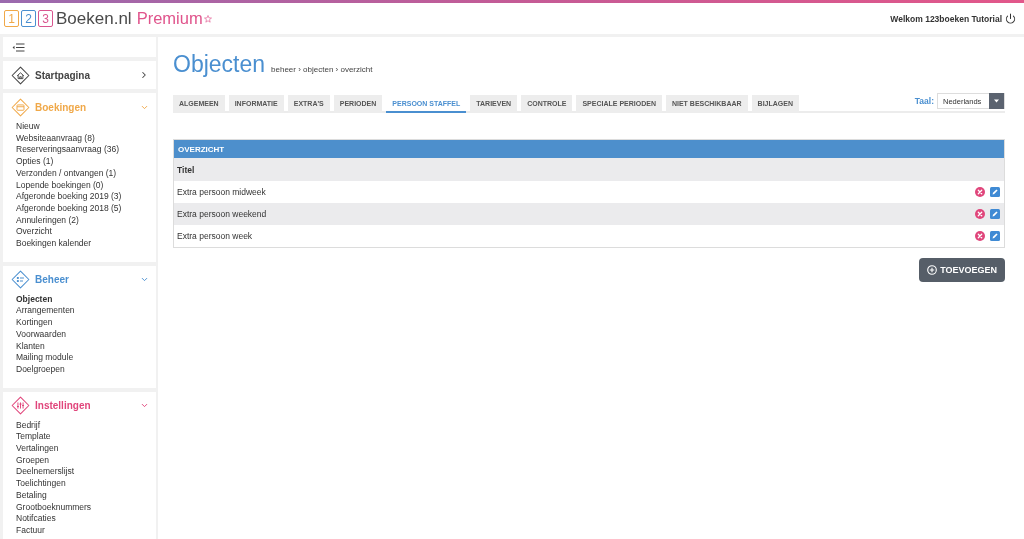 The height and width of the screenshot is (539, 1024). What do you see at coordinates (20, 107) in the screenshot?
I see `calendar-icon` at bounding box center [20, 107].